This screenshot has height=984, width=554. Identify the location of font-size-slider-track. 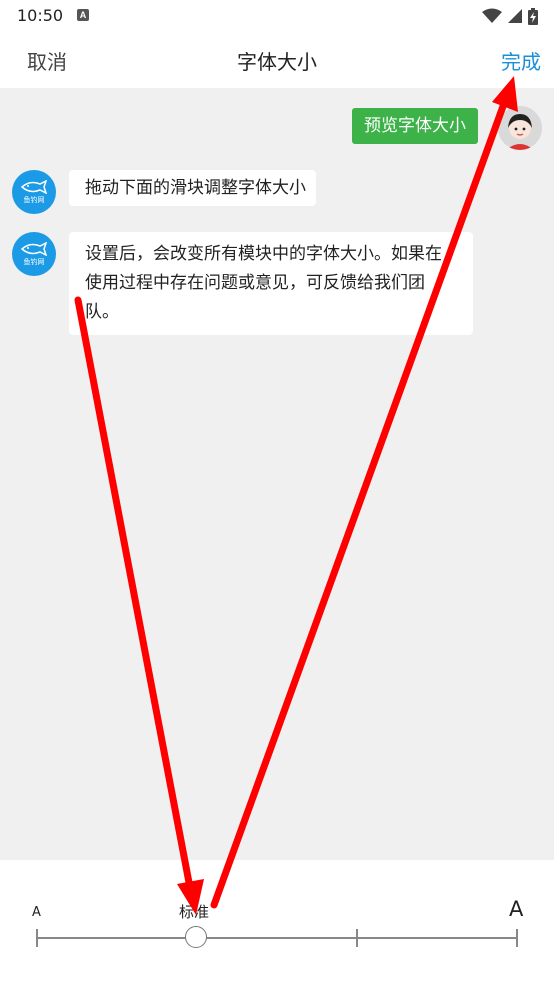
(277, 938).